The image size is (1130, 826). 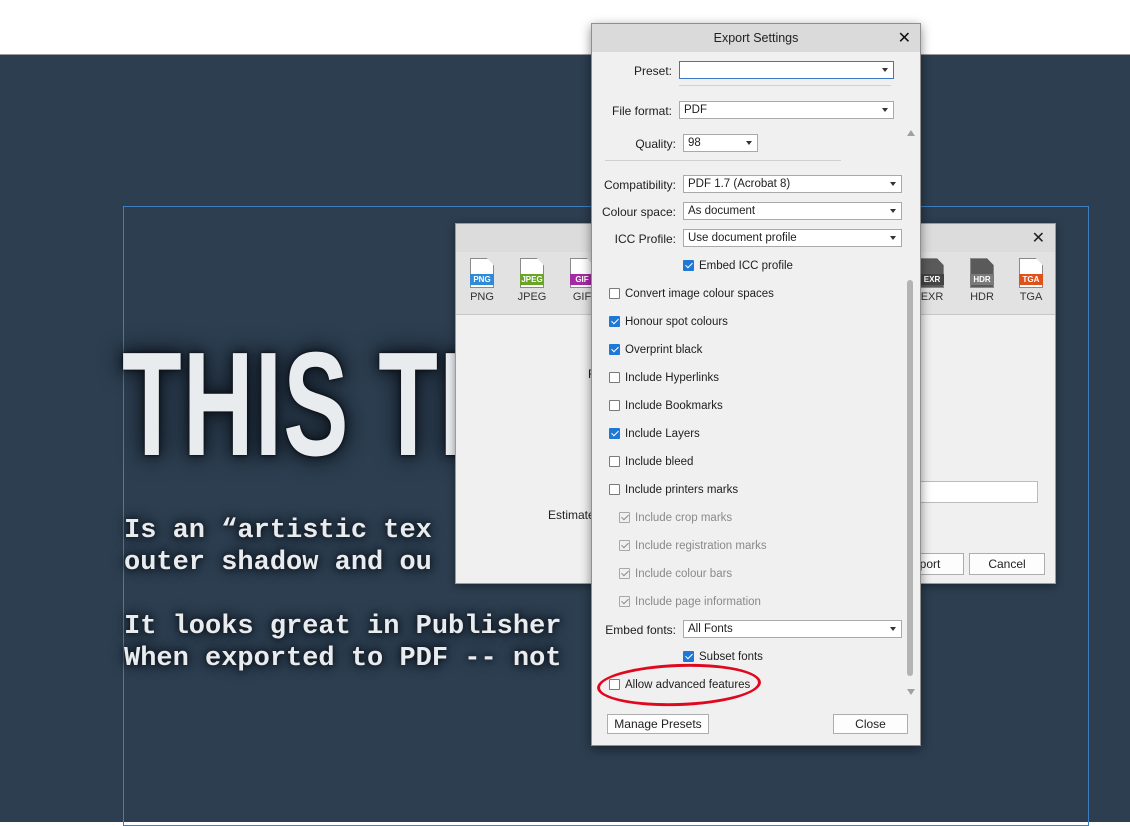 I want to click on embed-fonts-select: All Fonts, so click(x=792, y=629).